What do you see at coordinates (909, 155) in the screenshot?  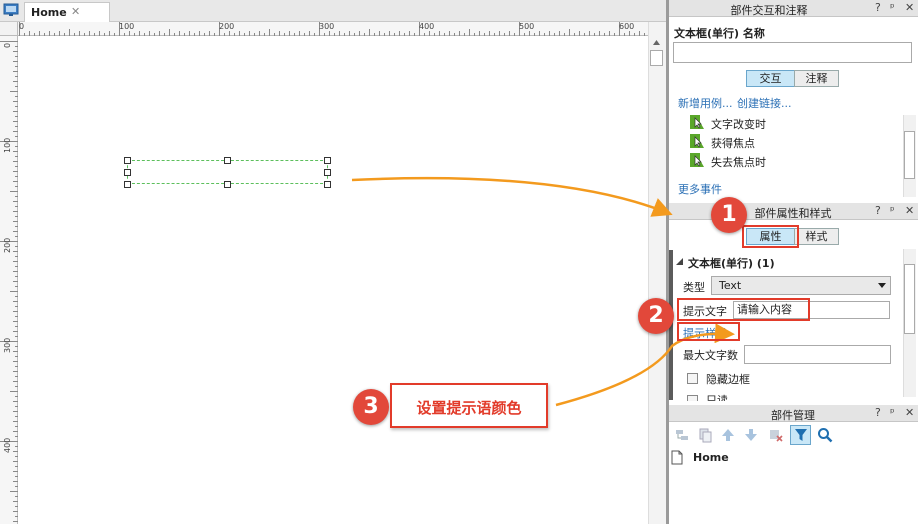 I see `events-scrollbar-thumb` at bounding box center [909, 155].